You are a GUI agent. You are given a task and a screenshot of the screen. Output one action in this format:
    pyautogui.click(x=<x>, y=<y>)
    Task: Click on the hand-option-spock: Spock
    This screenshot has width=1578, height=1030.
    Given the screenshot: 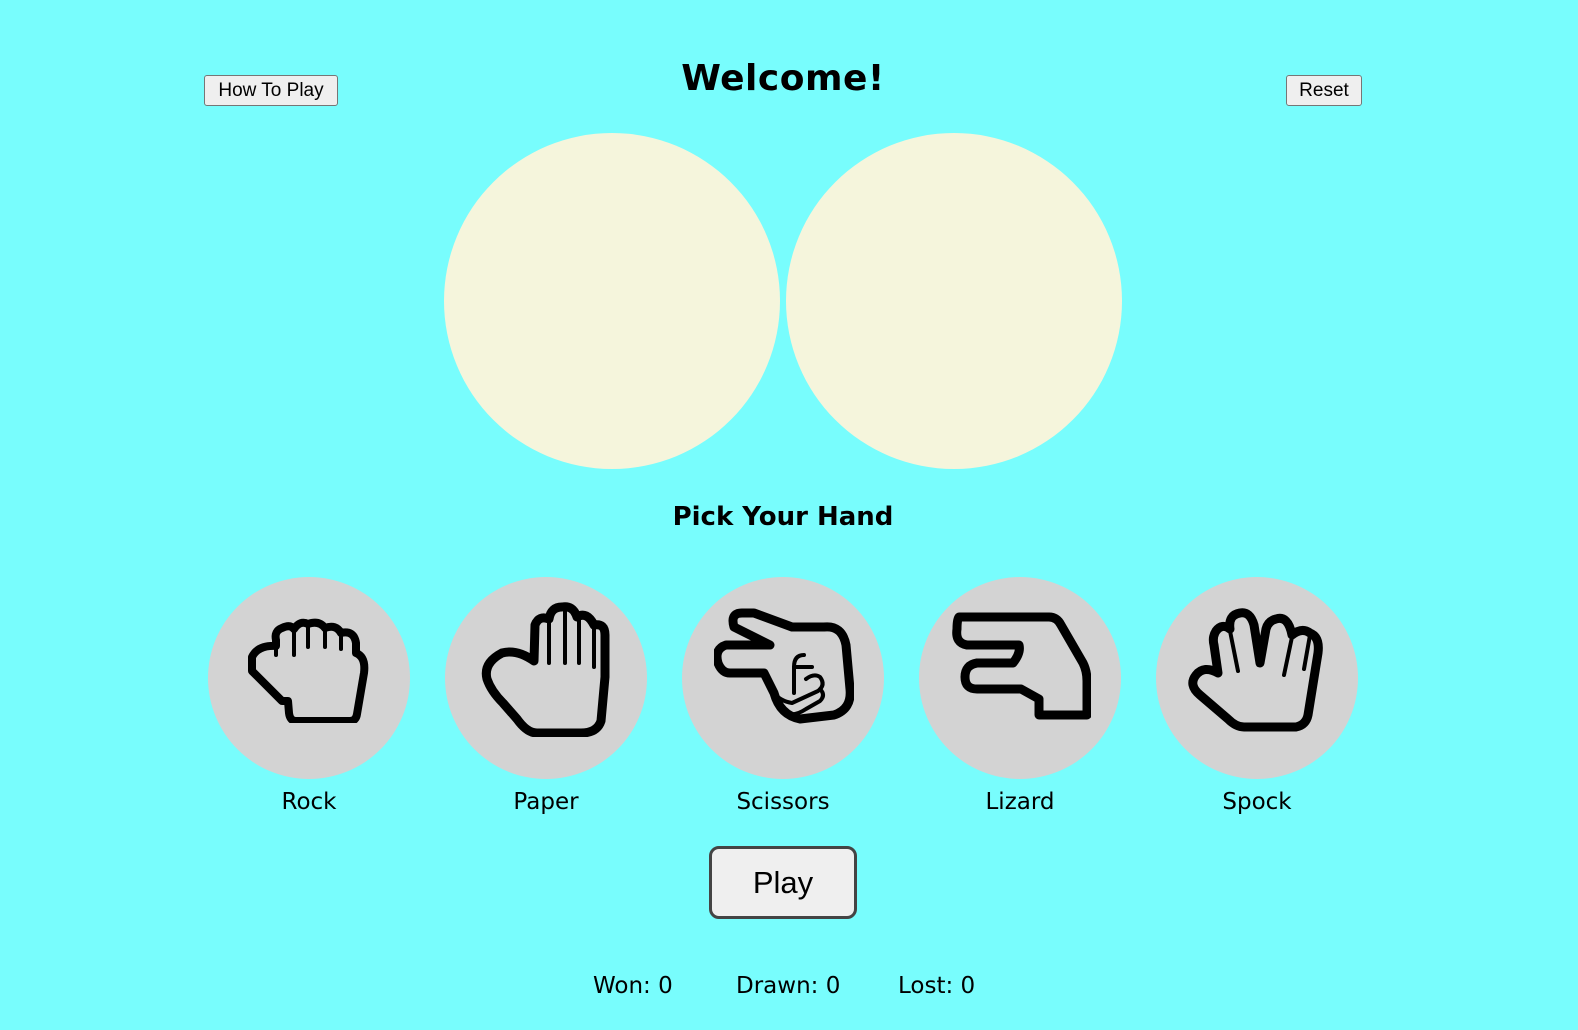 What is the action you would take?
    pyautogui.click(x=1257, y=702)
    